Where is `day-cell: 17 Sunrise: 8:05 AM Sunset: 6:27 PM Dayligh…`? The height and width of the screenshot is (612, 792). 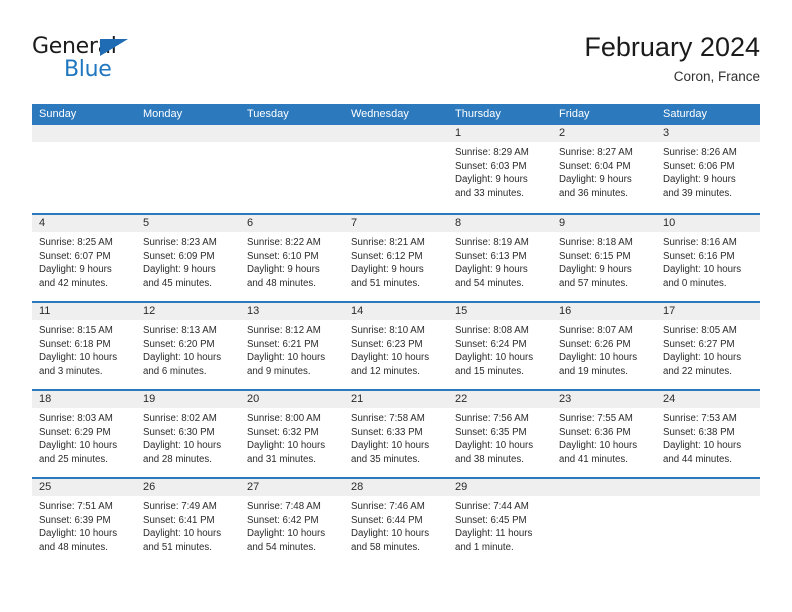 day-cell: 17 Sunrise: 8:05 AM Sunset: 6:27 PM Dayligh… is located at coordinates (708, 346).